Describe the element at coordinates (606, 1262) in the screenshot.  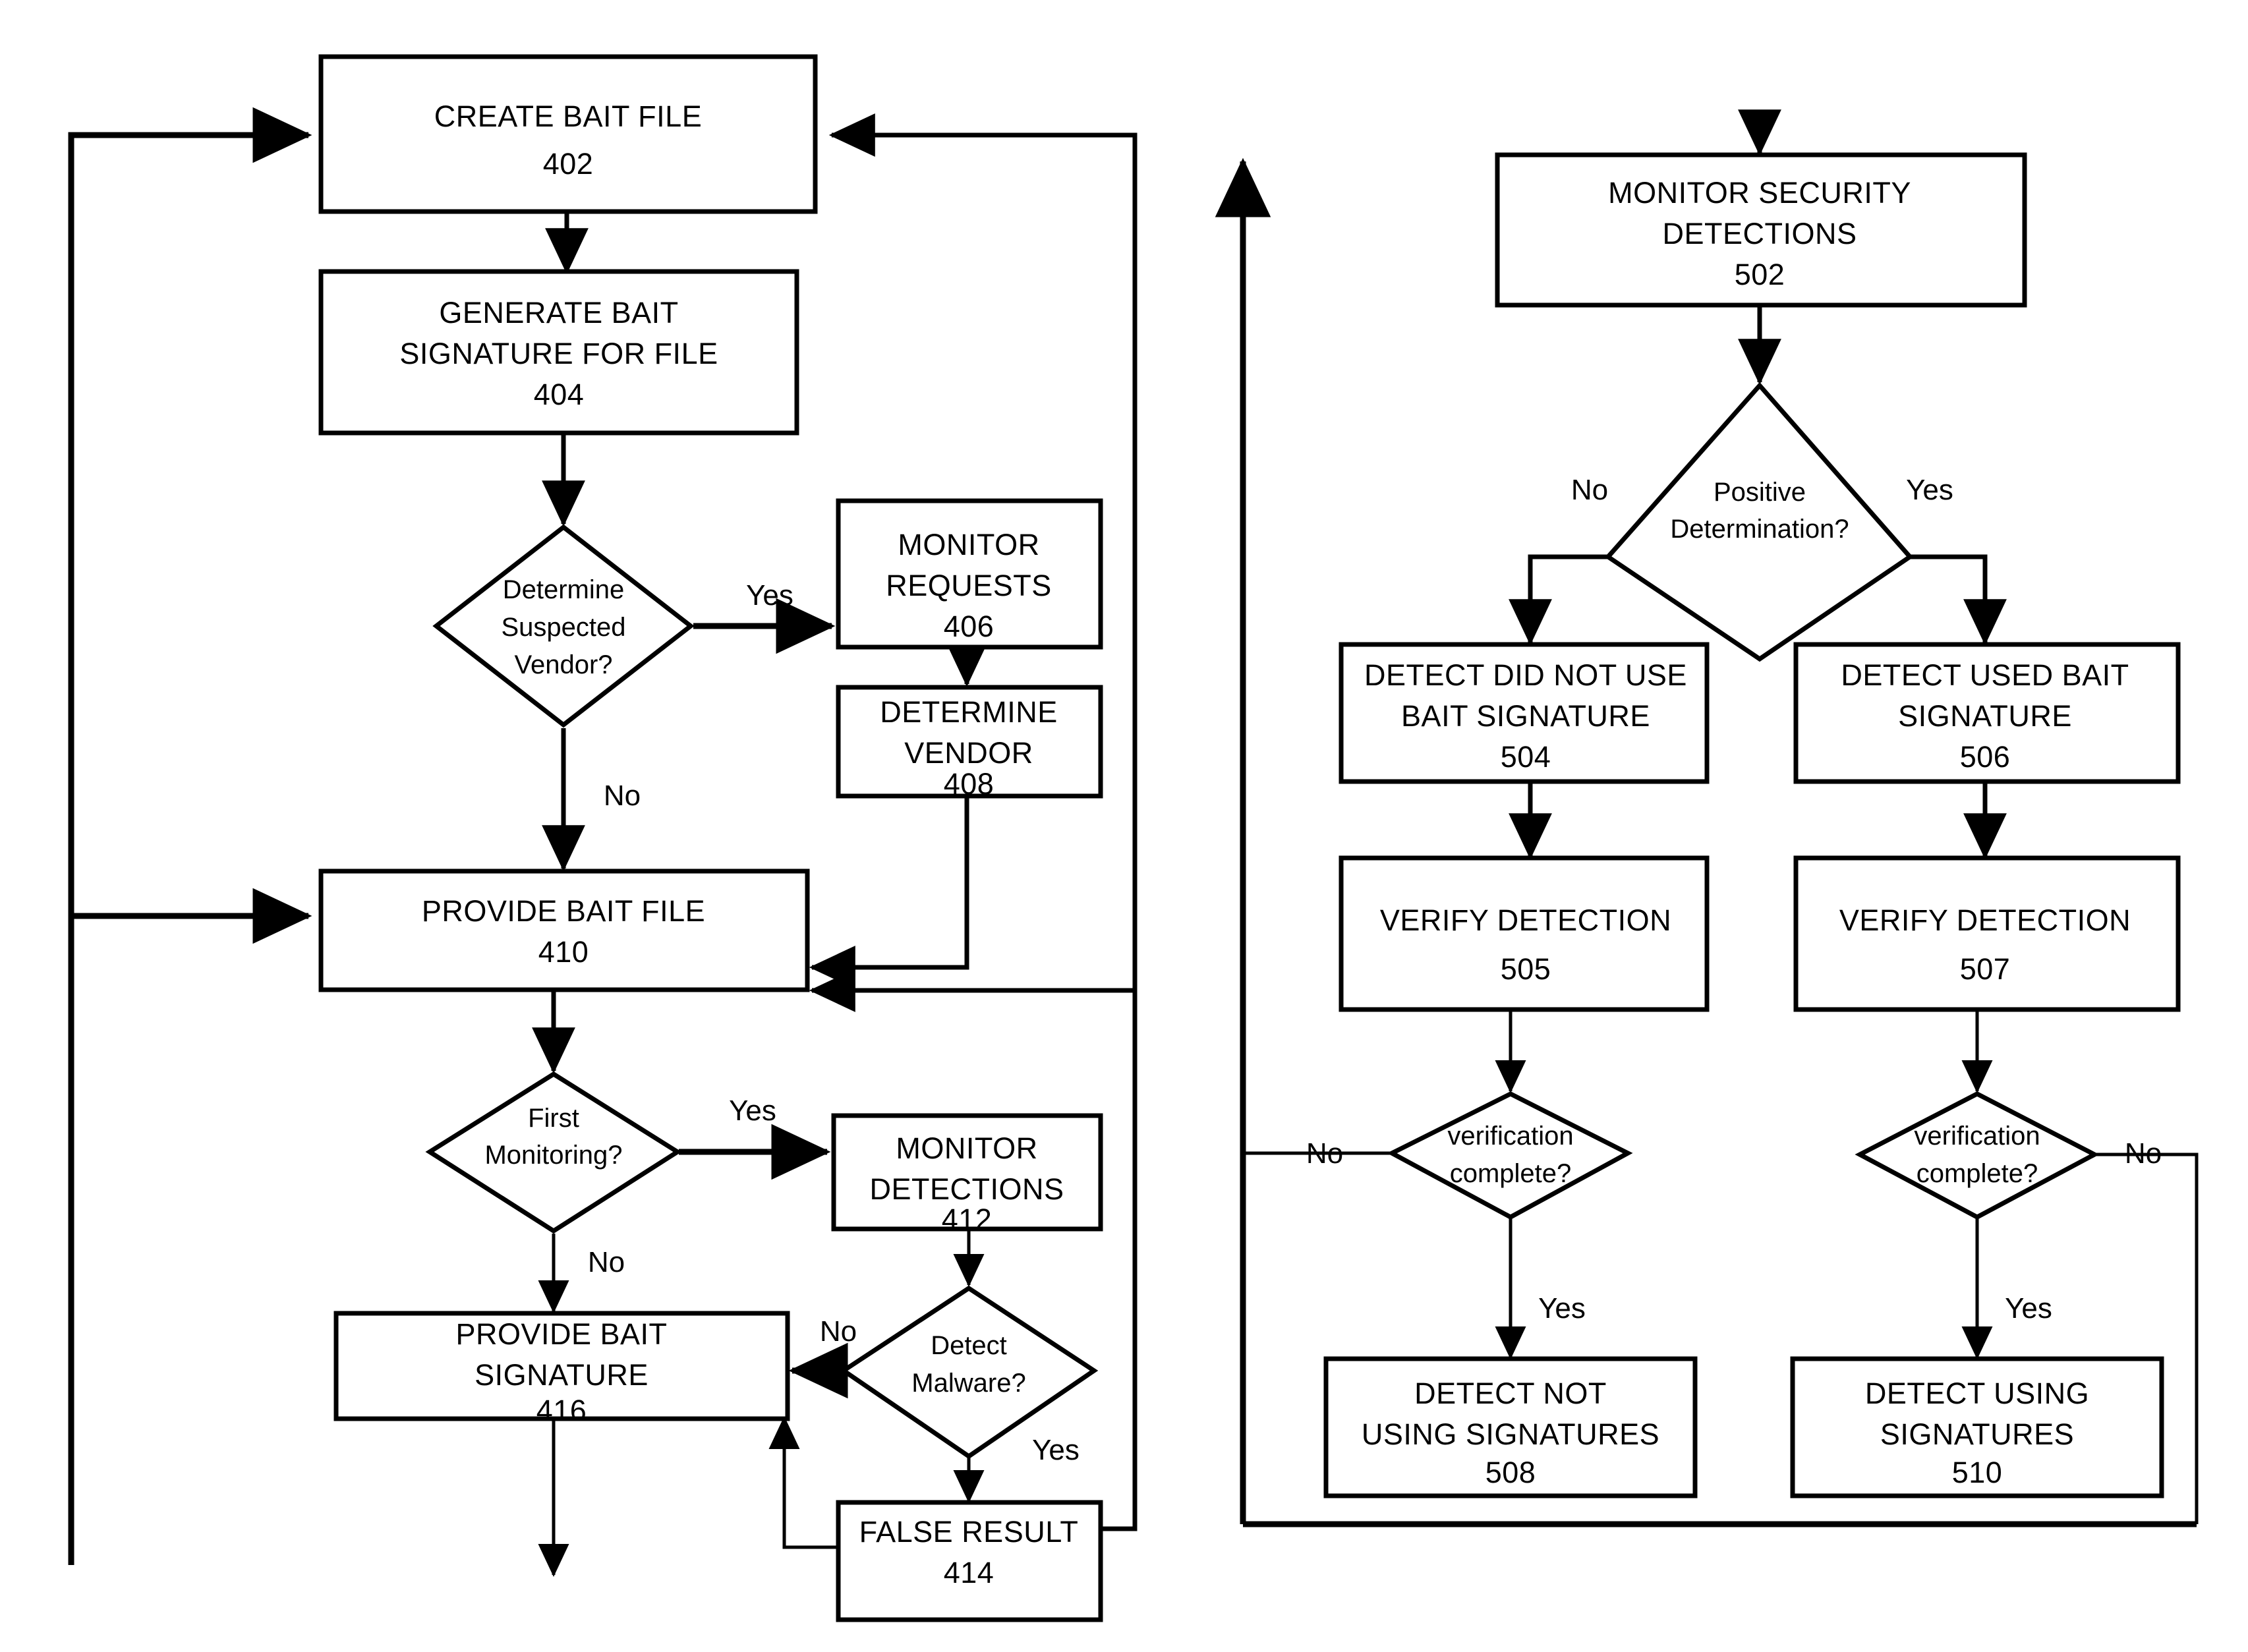
I see `edge-label-d2-no: No` at that location.